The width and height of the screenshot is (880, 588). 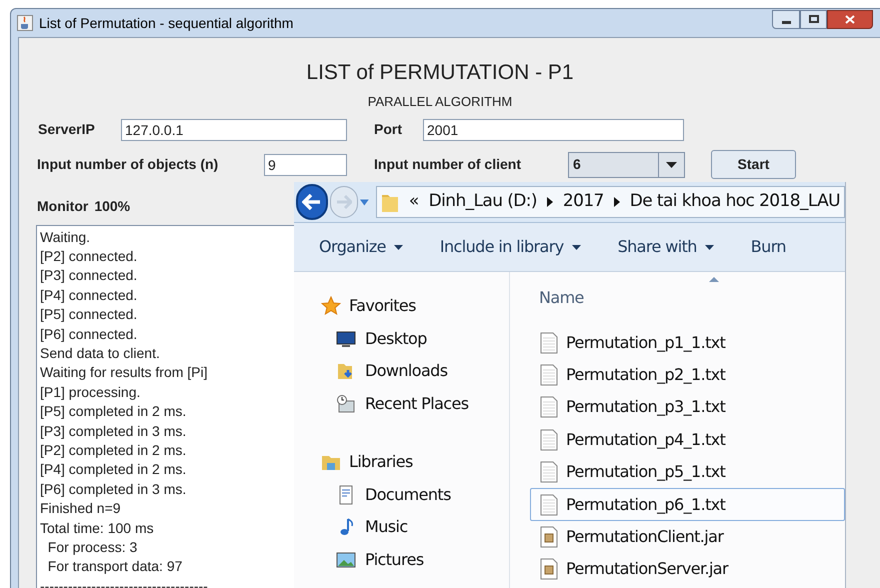 I want to click on monitor-icon, so click(x=346, y=338).